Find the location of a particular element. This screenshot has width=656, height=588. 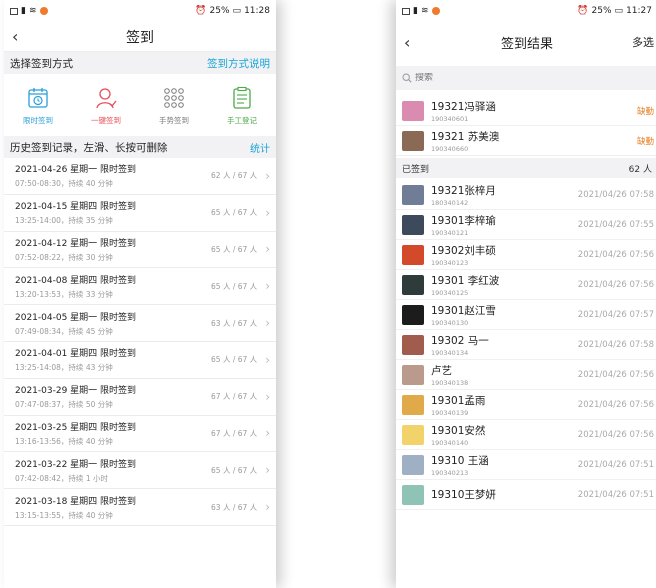

student-row: 19310王梦妍 2021/04/26 07:51 is located at coordinates (526, 495).